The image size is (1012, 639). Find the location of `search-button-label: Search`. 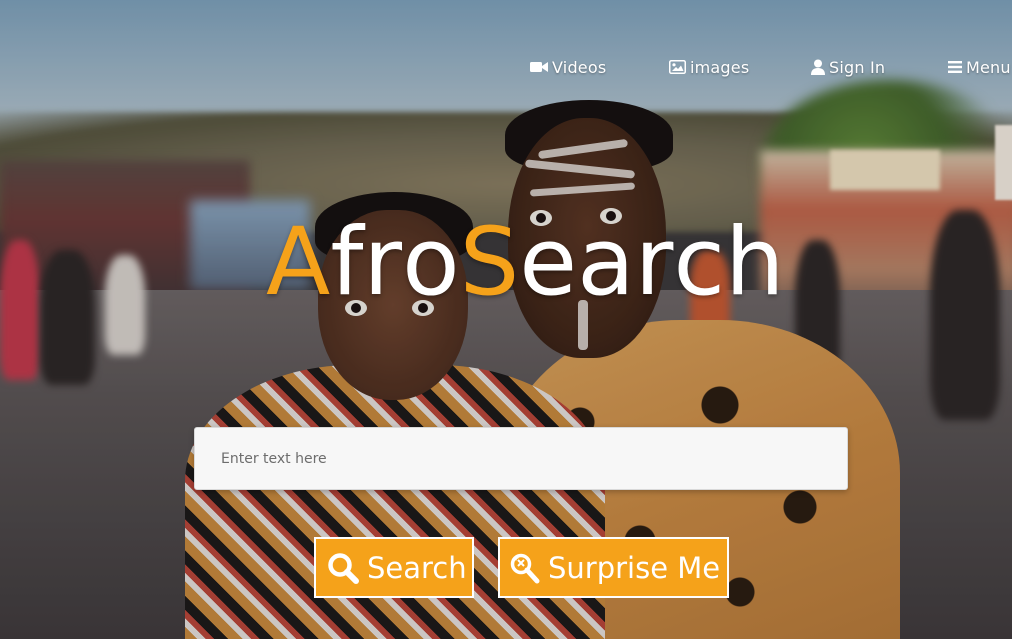

search-button-label: Search is located at coordinates (417, 567).